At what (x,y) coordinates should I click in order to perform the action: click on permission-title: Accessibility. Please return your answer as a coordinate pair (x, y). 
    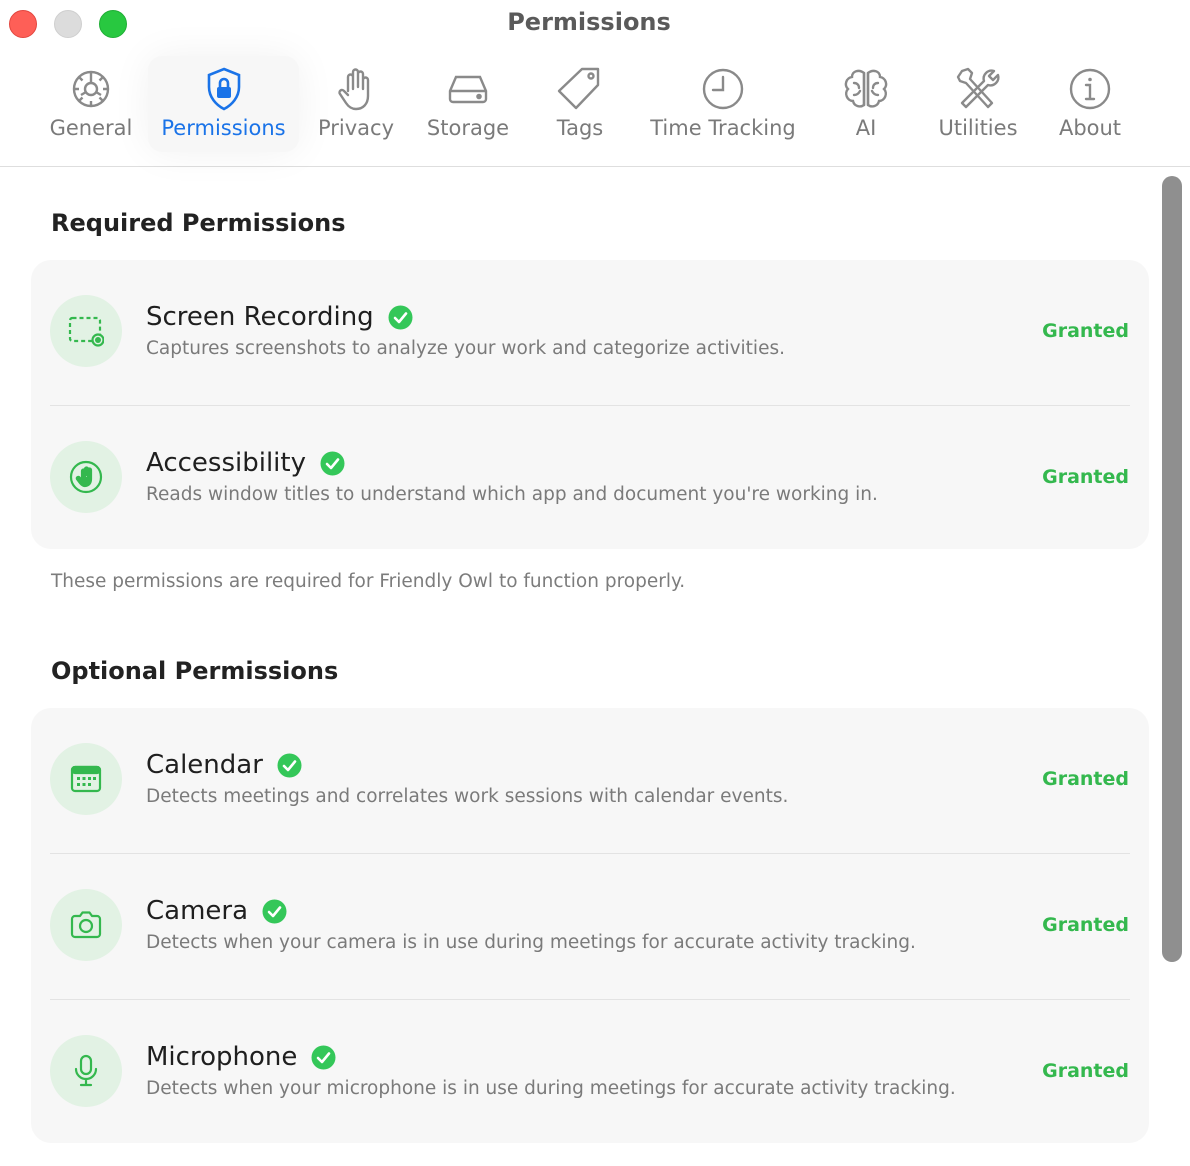
    Looking at the image, I should click on (245, 463).